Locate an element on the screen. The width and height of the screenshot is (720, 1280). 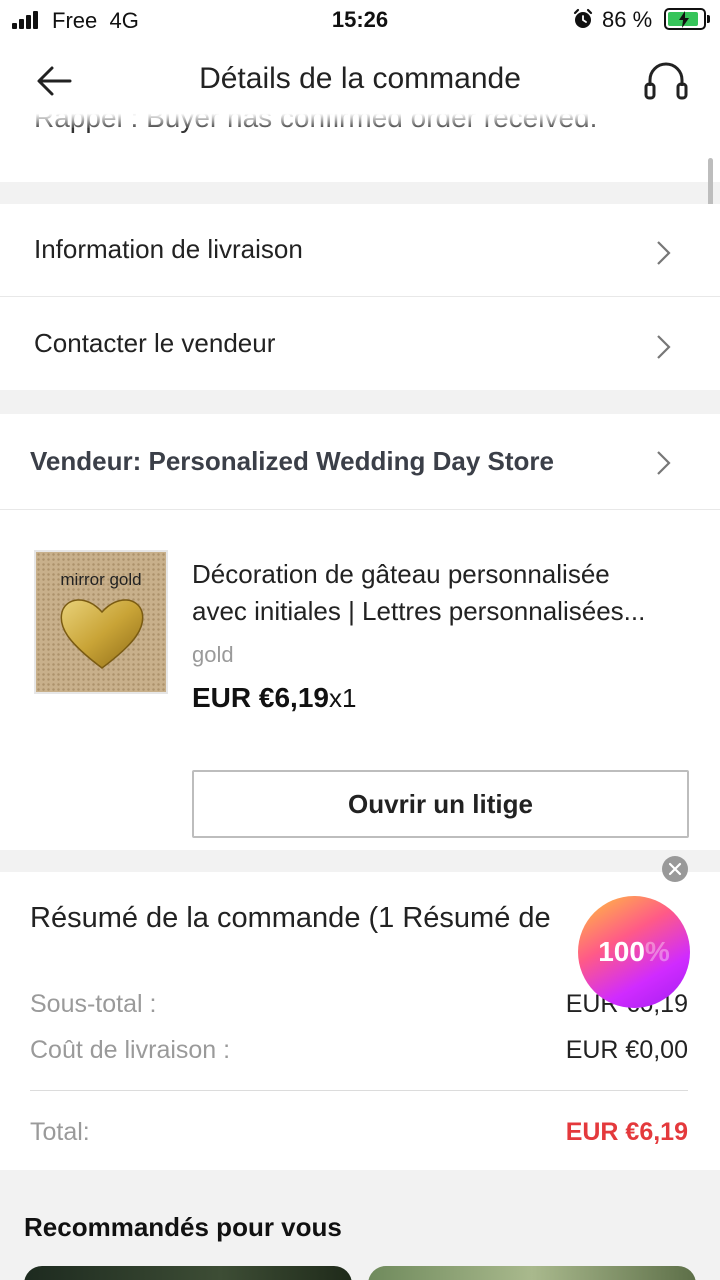
product-image: mirror gold is located at coordinates (101, 622).